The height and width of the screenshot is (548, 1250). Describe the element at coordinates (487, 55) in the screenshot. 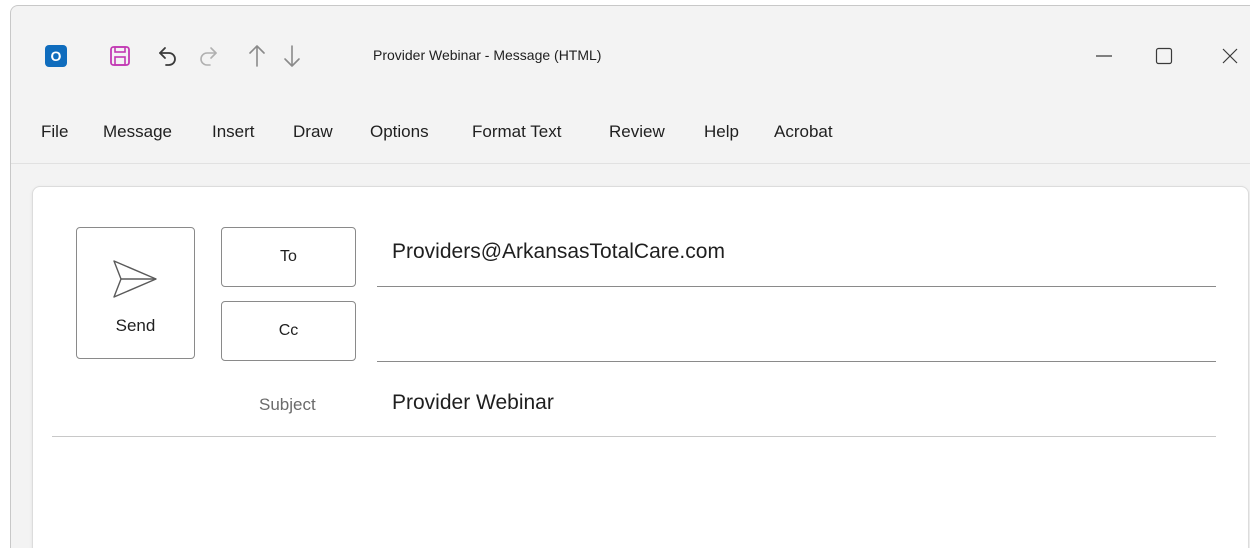

I see `window-title: Provider Webinar - Message (HTML)` at that location.